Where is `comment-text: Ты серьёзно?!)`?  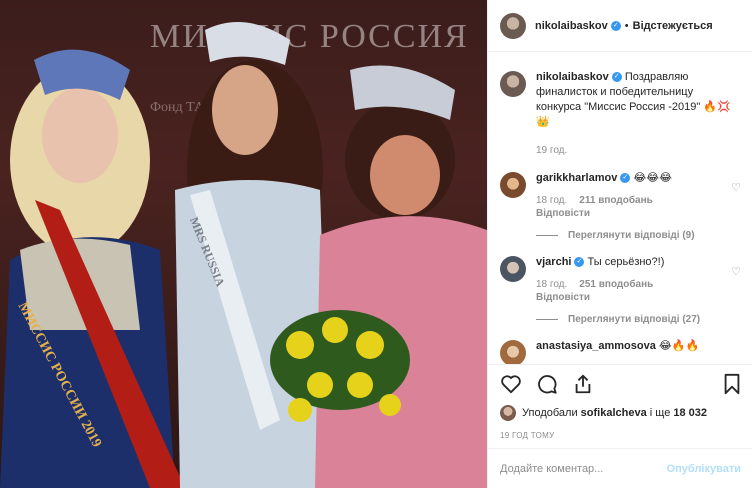
comment-text: Ты серьёзно?!) is located at coordinates (626, 262).